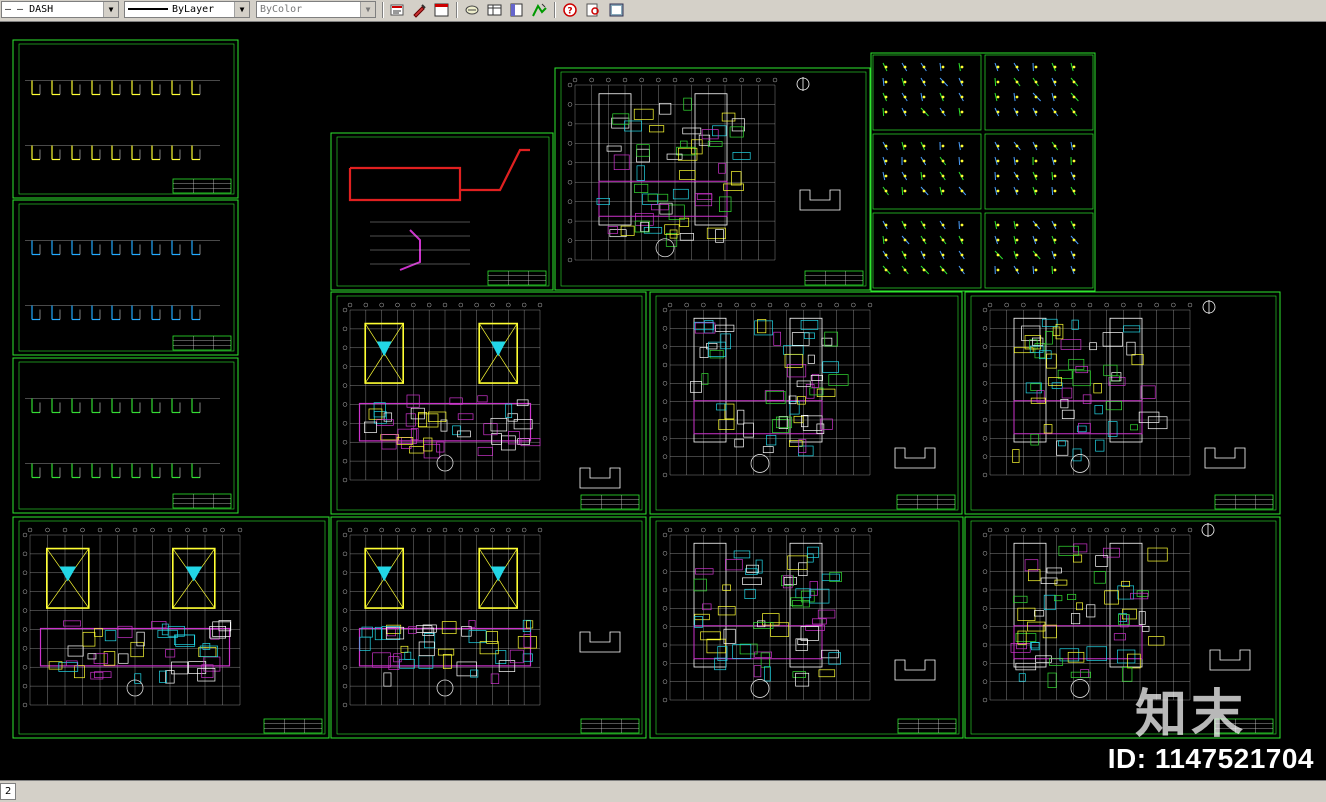 Image resolution: width=1326 pixels, height=802 pixels. Describe the element at coordinates (8, 791) in the screenshot. I see `layout-tab: 2` at that location.